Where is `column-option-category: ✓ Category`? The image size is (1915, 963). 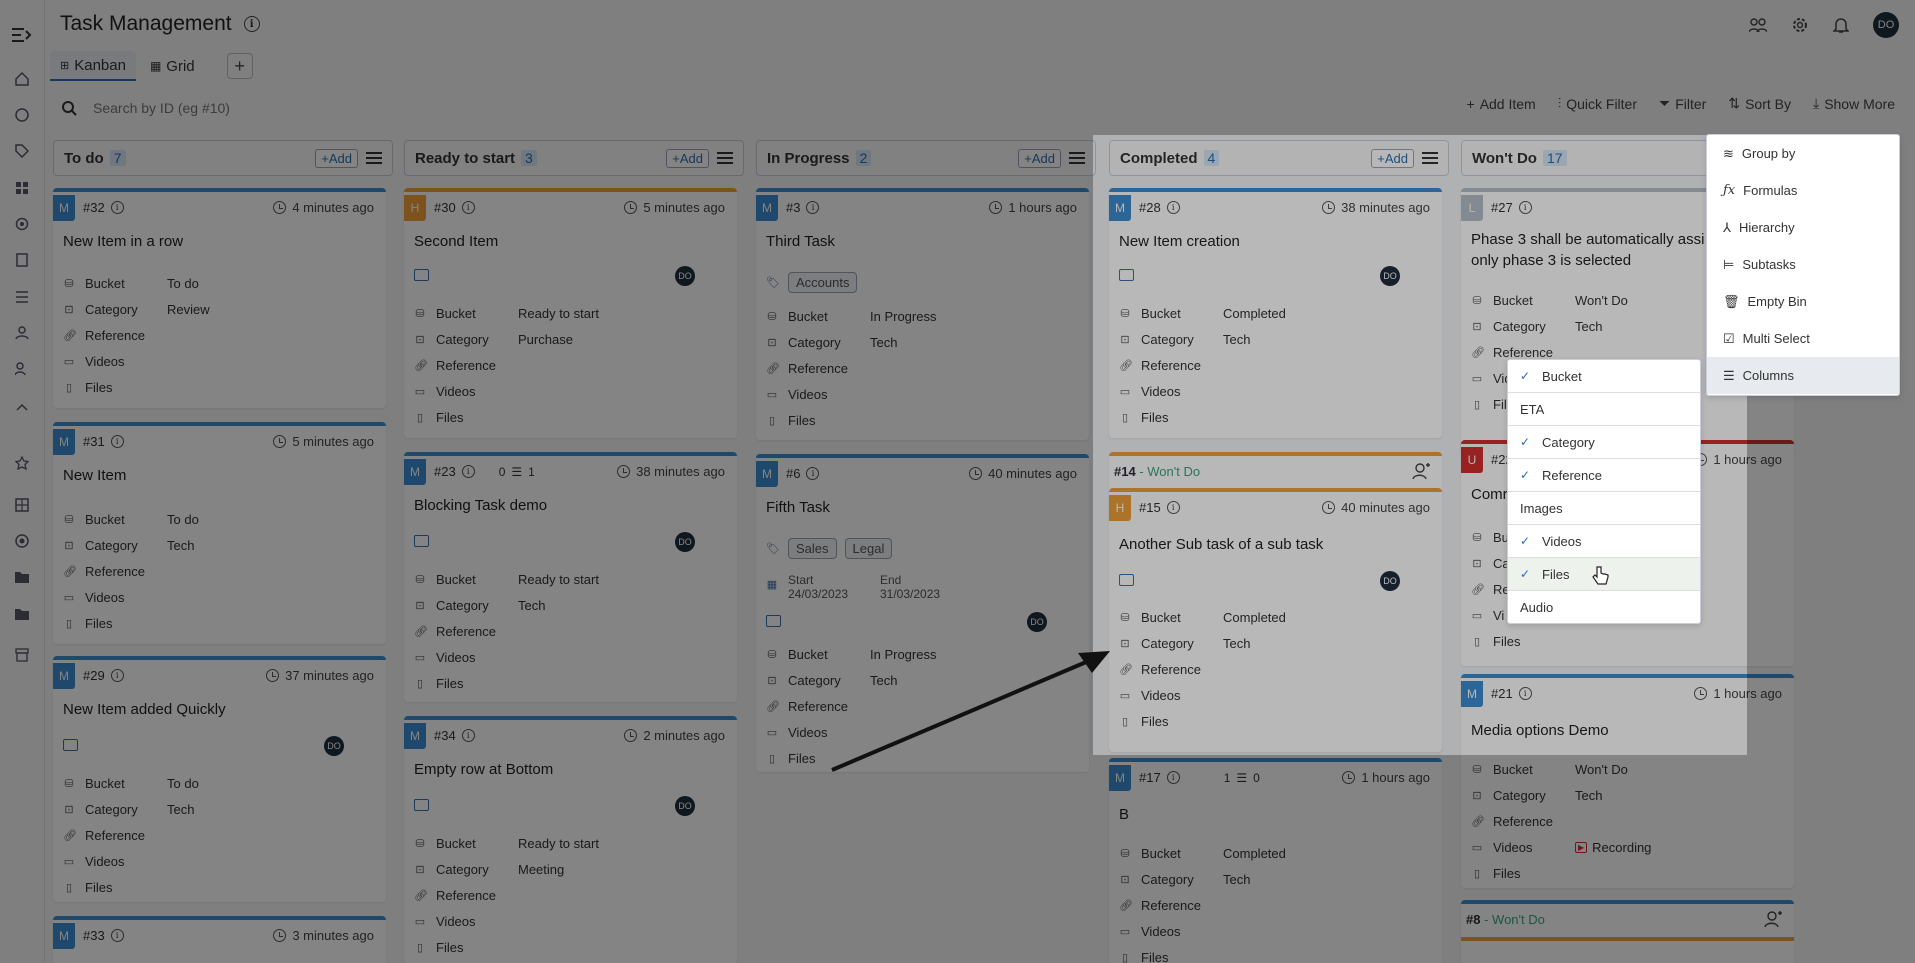 column-option-category: ✓ Category is located at coordinates (1604, 442).